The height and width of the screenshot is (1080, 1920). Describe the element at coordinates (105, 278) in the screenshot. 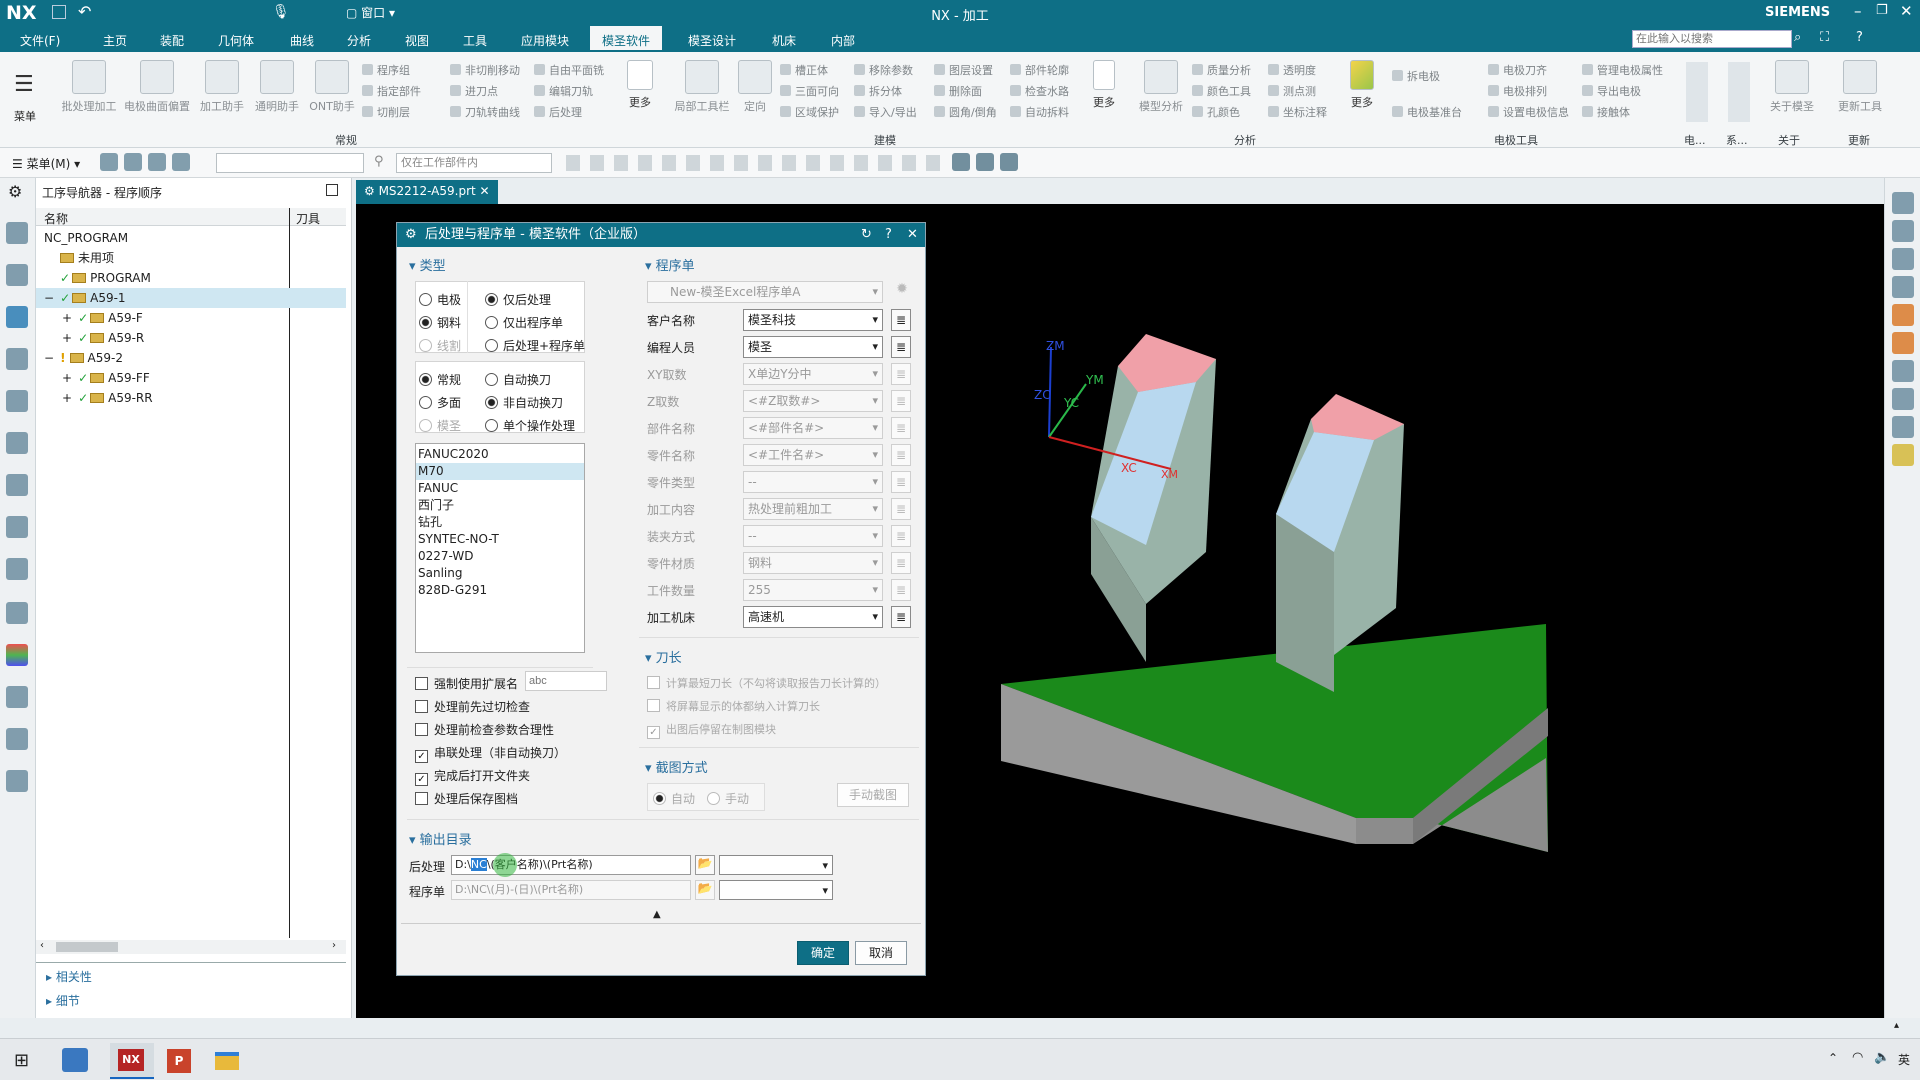

I see `tree-row-program: ✓ PROGRAM` at that location.